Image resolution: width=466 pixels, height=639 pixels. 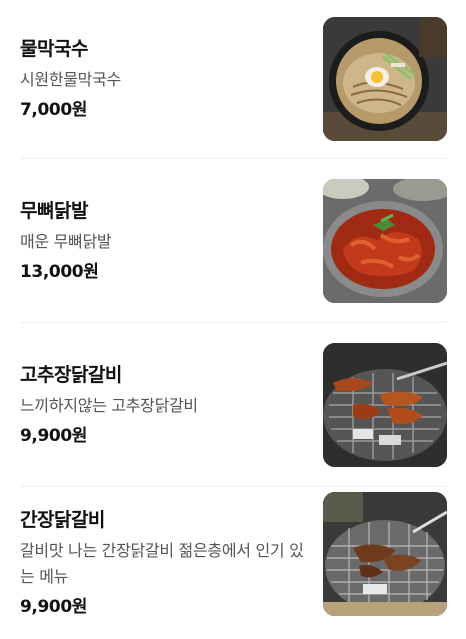 What do you see at coordinates (385, 554) in the screenshot?
I see `soy-grilled-chicken-photo` at bounding box center [385, 554].